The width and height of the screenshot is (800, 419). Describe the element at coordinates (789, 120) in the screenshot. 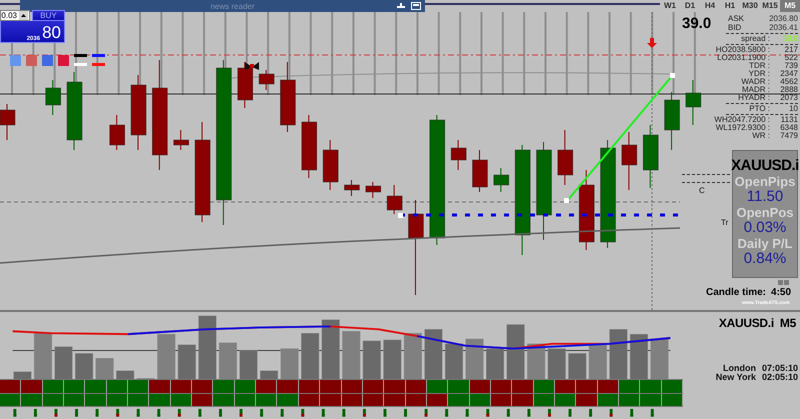

I see `stat-value: 1131` at that location.